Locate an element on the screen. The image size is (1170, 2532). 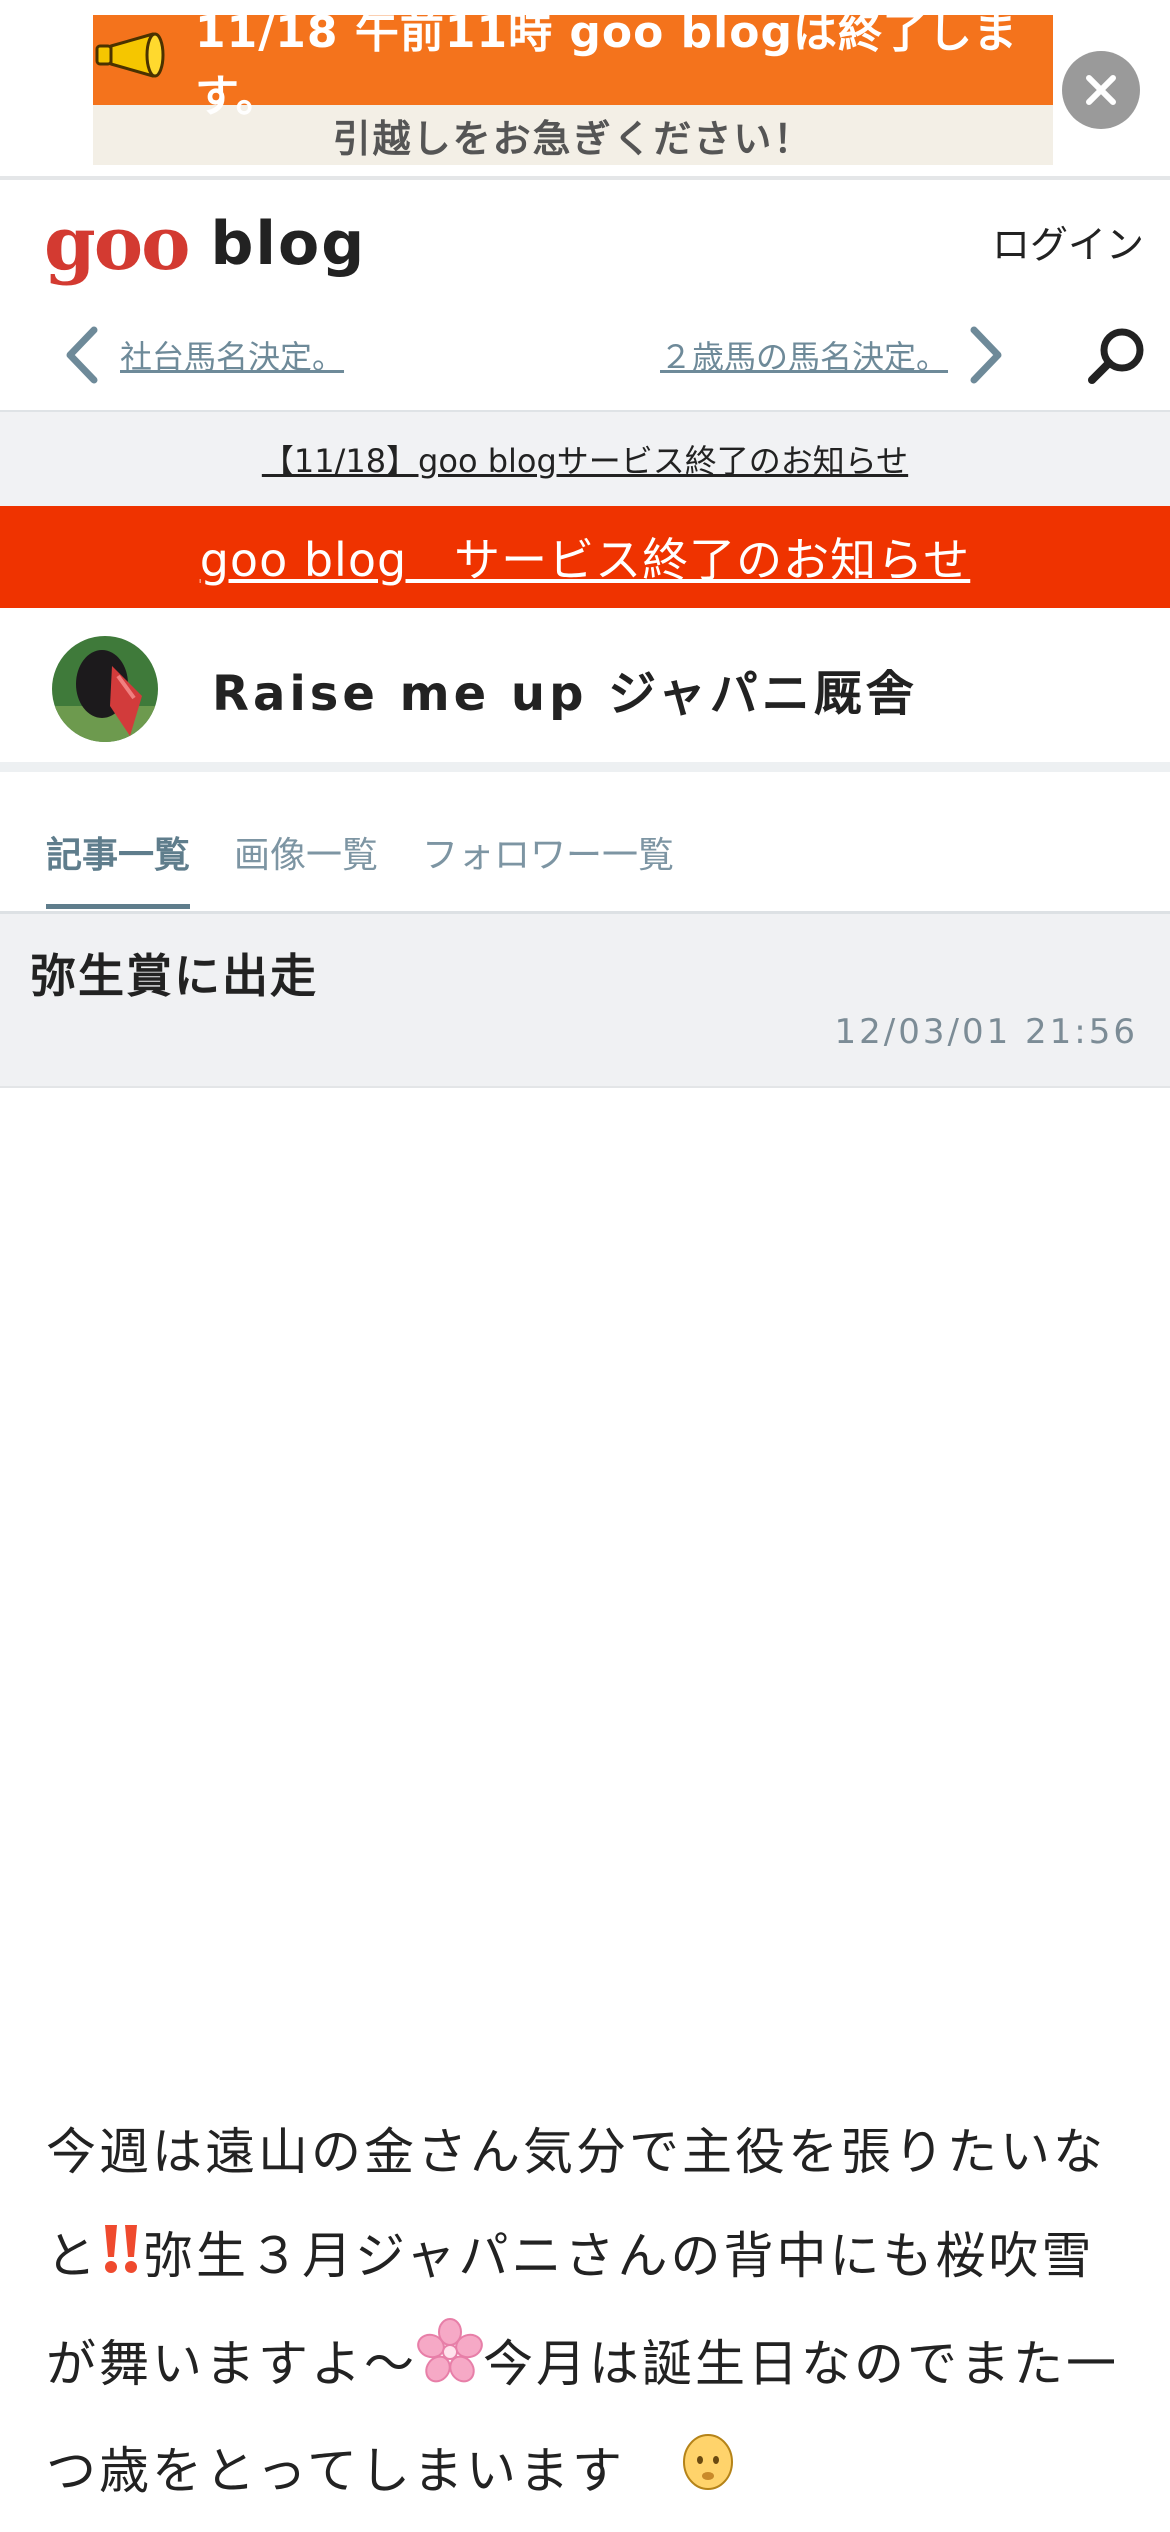
close-icon is located at coordinates (1101, 90).